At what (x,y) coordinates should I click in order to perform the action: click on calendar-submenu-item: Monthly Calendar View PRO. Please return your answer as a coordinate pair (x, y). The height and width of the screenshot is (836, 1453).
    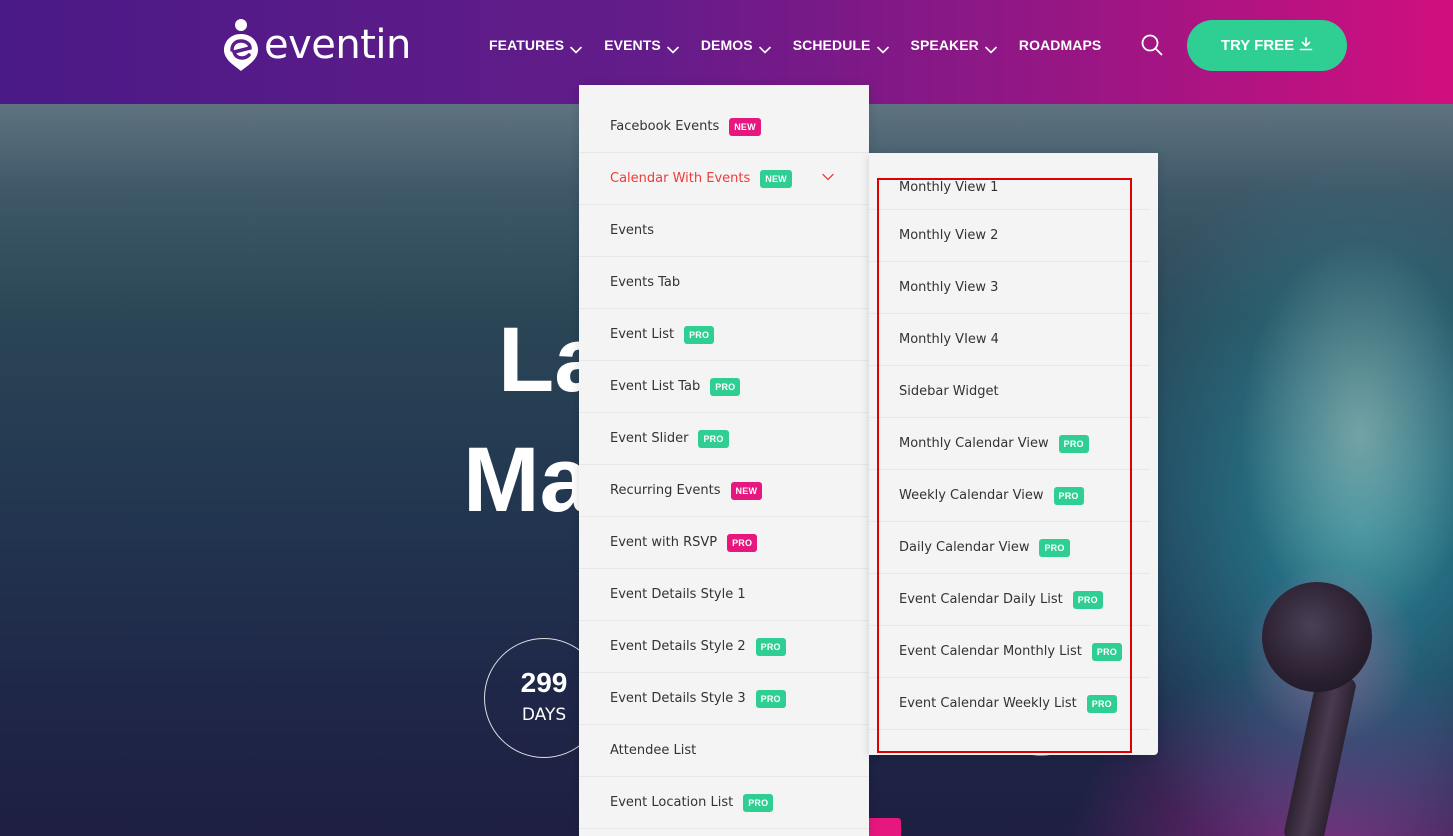
    Looking at the image, I should click on (1009, 444).